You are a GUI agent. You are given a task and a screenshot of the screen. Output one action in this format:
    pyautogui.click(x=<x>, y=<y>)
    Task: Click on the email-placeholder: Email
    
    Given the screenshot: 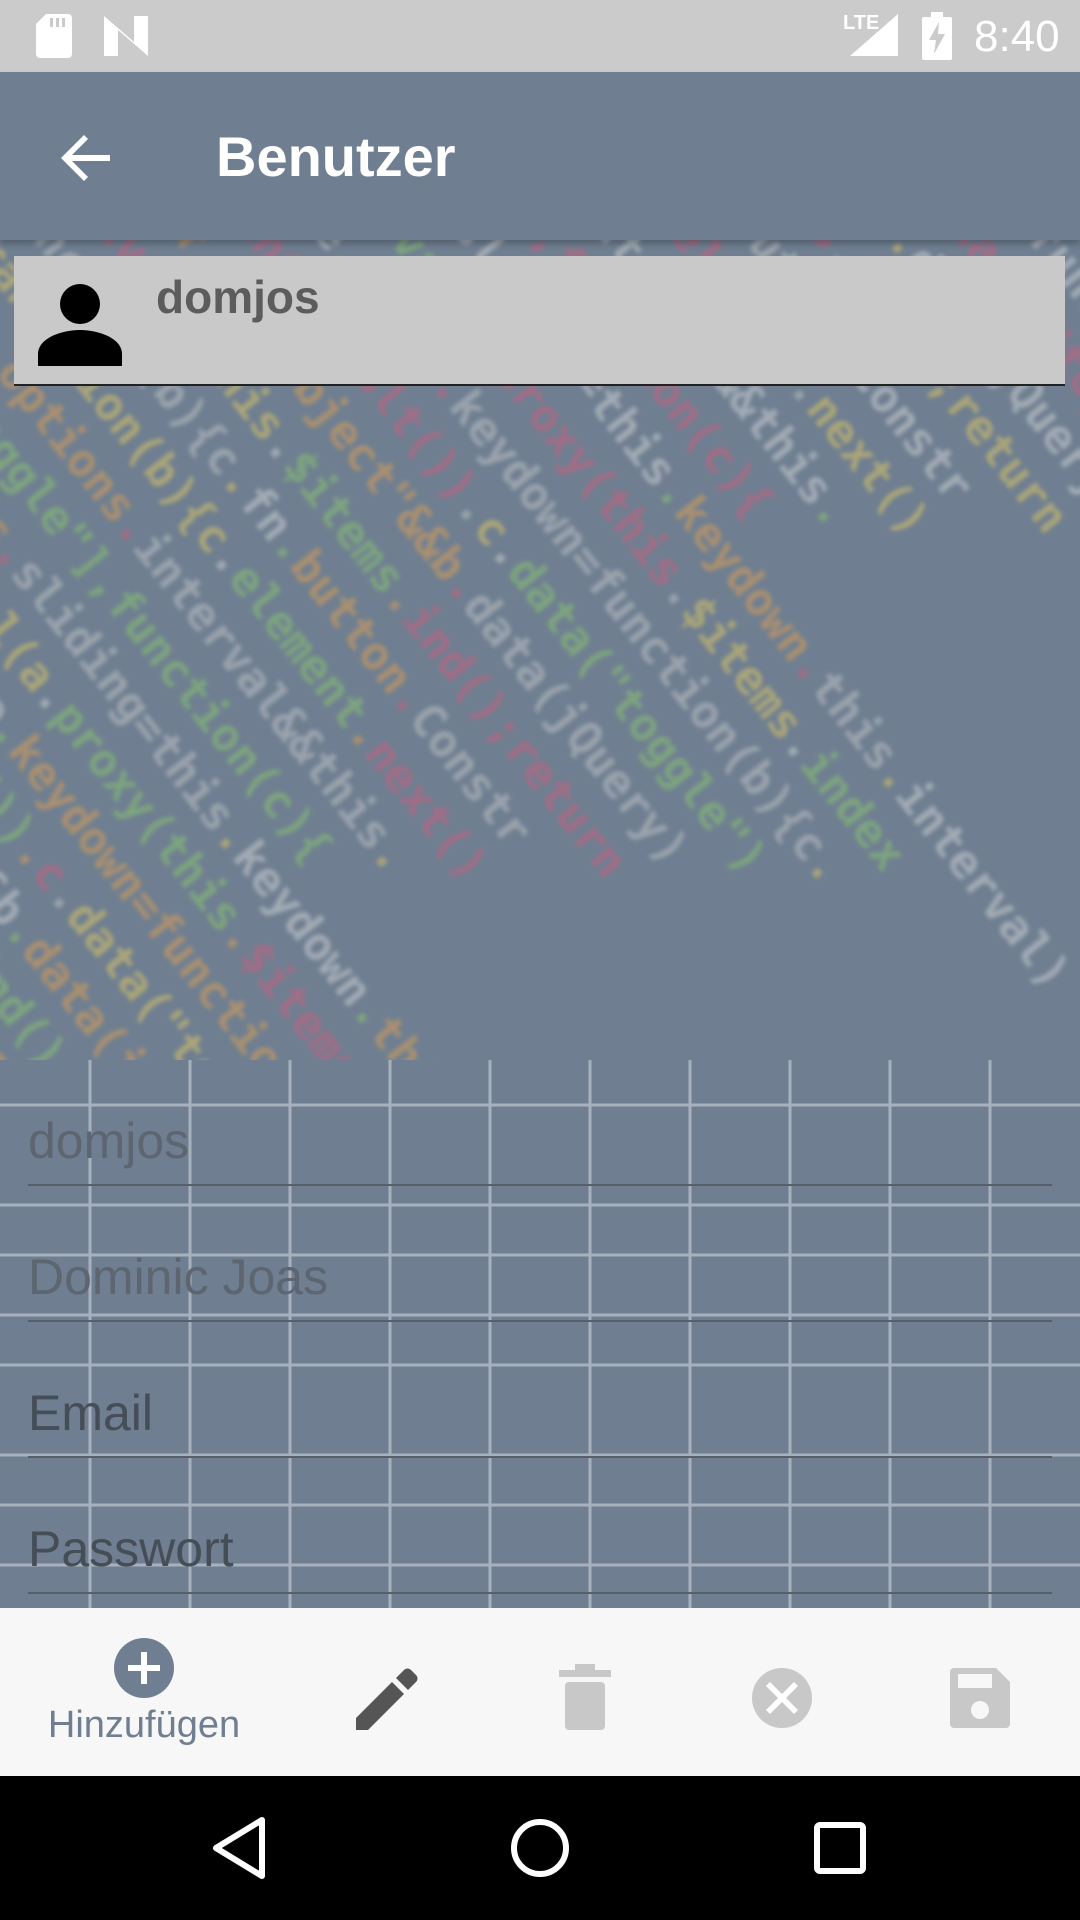 What is the action you would take?
    pyautogui.click(x=91, y=1413)
    